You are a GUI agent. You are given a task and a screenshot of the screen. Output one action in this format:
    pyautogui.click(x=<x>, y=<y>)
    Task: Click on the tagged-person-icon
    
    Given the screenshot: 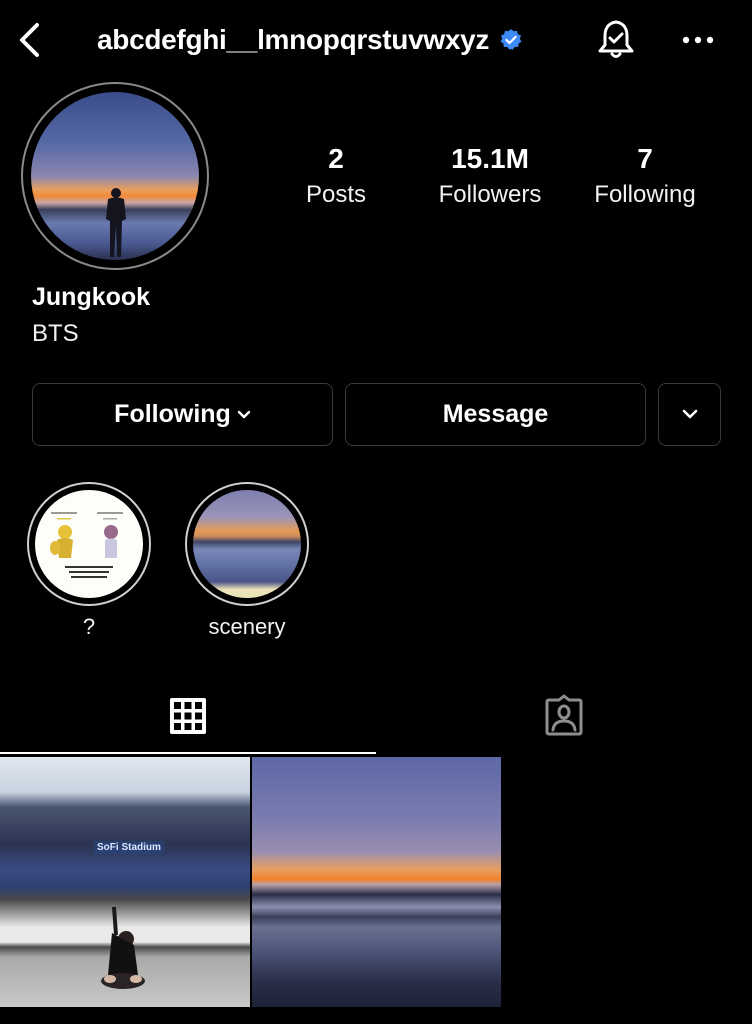 What is the action you would take?
    pyautogui.click(x=564, y=715)
    